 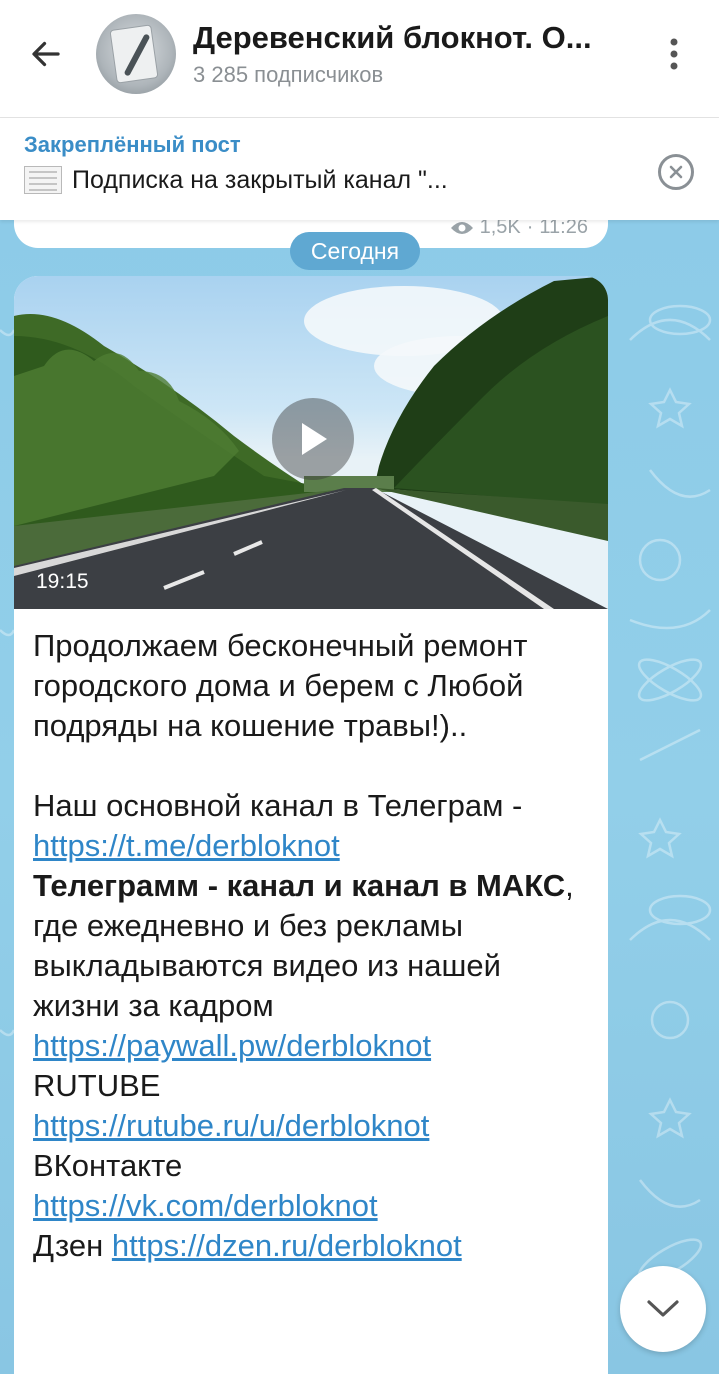 I want to click on play-button, so click(x=313, y=439).